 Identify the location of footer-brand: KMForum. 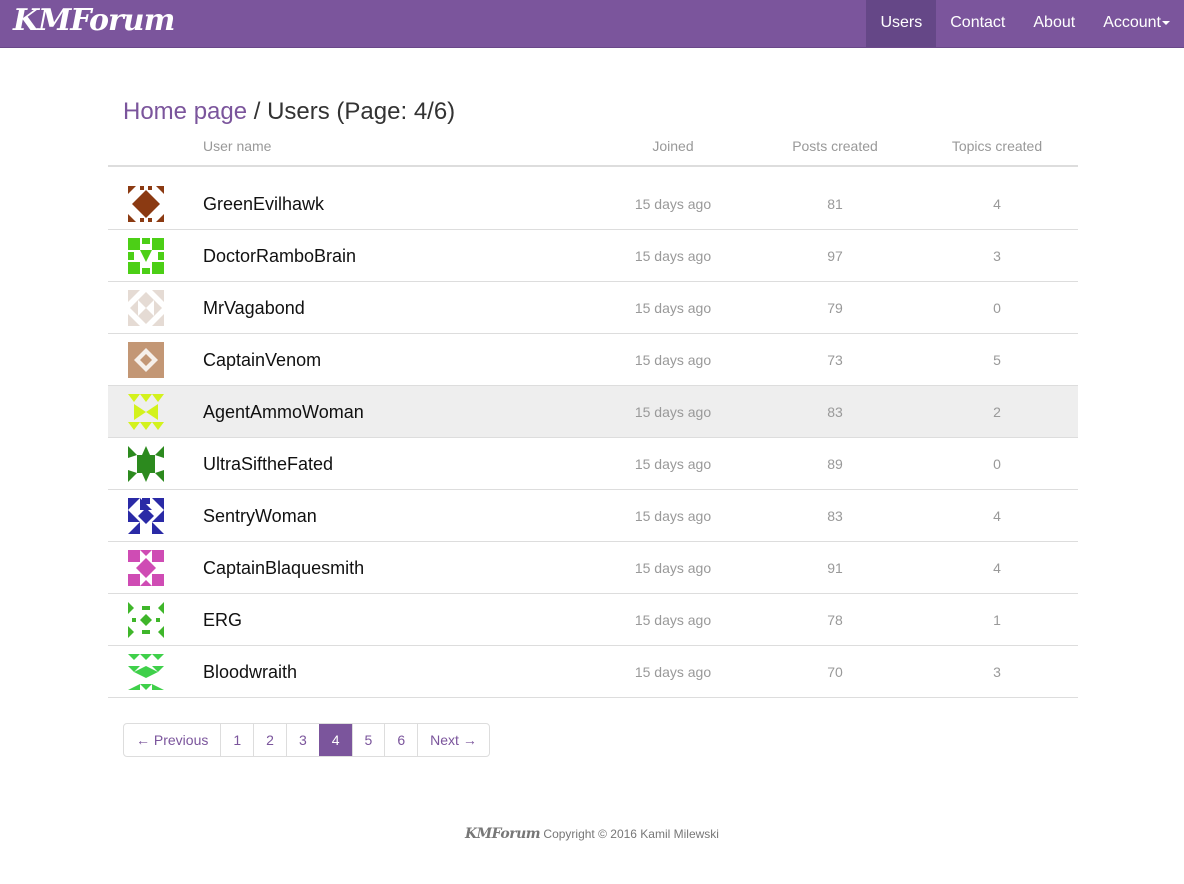
(503, 834).